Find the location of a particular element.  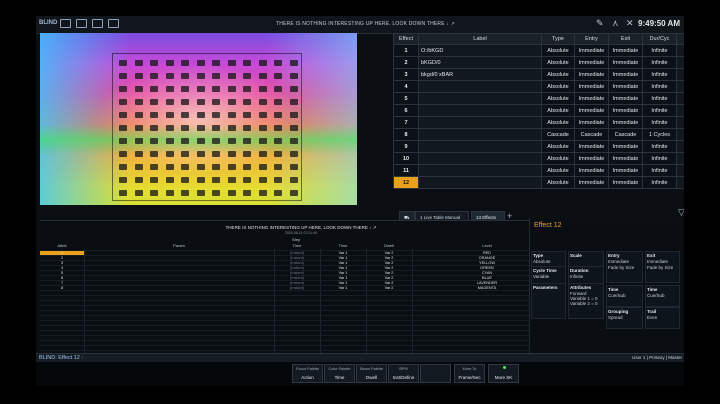

filter-icon: ▽ is located at coordinates (681, 212).